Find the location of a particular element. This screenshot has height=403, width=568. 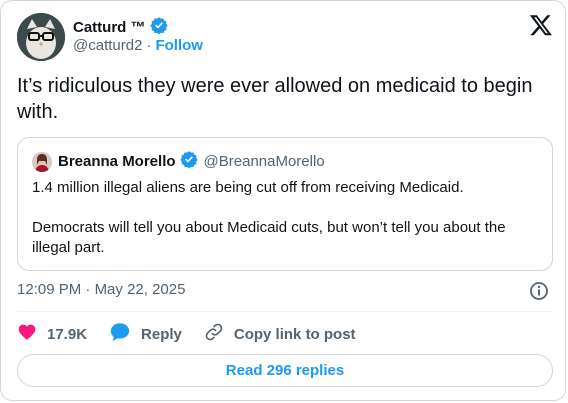

x-logo-icon is located at coordinates (541, 25).